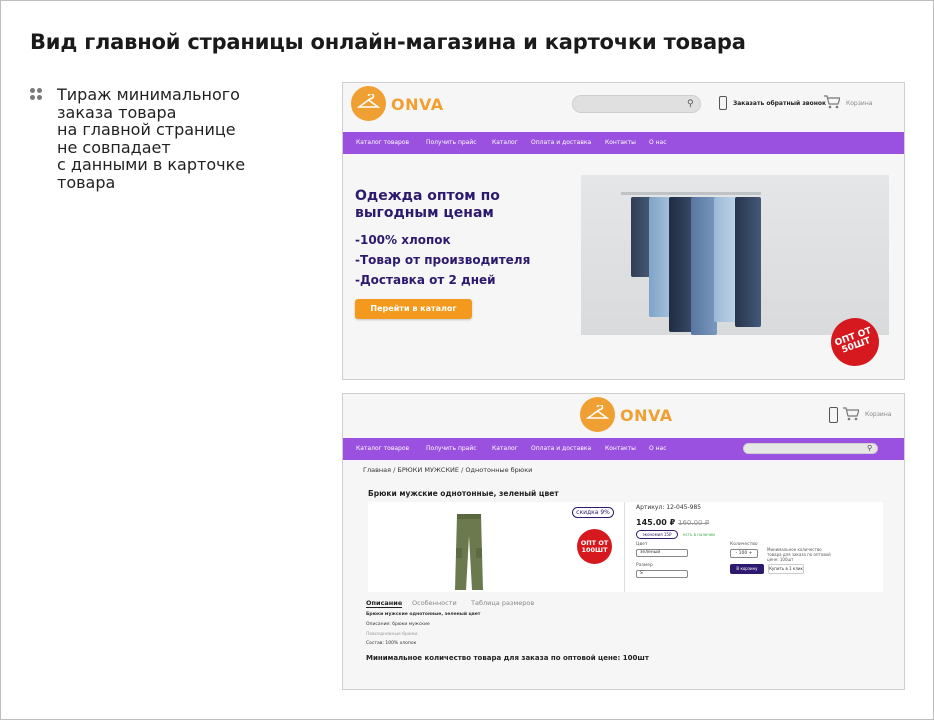 This screenshot has height=720, width=934. I want to click on hero-title: Одежда оптом по выгодным ценам, so click(427, 204).